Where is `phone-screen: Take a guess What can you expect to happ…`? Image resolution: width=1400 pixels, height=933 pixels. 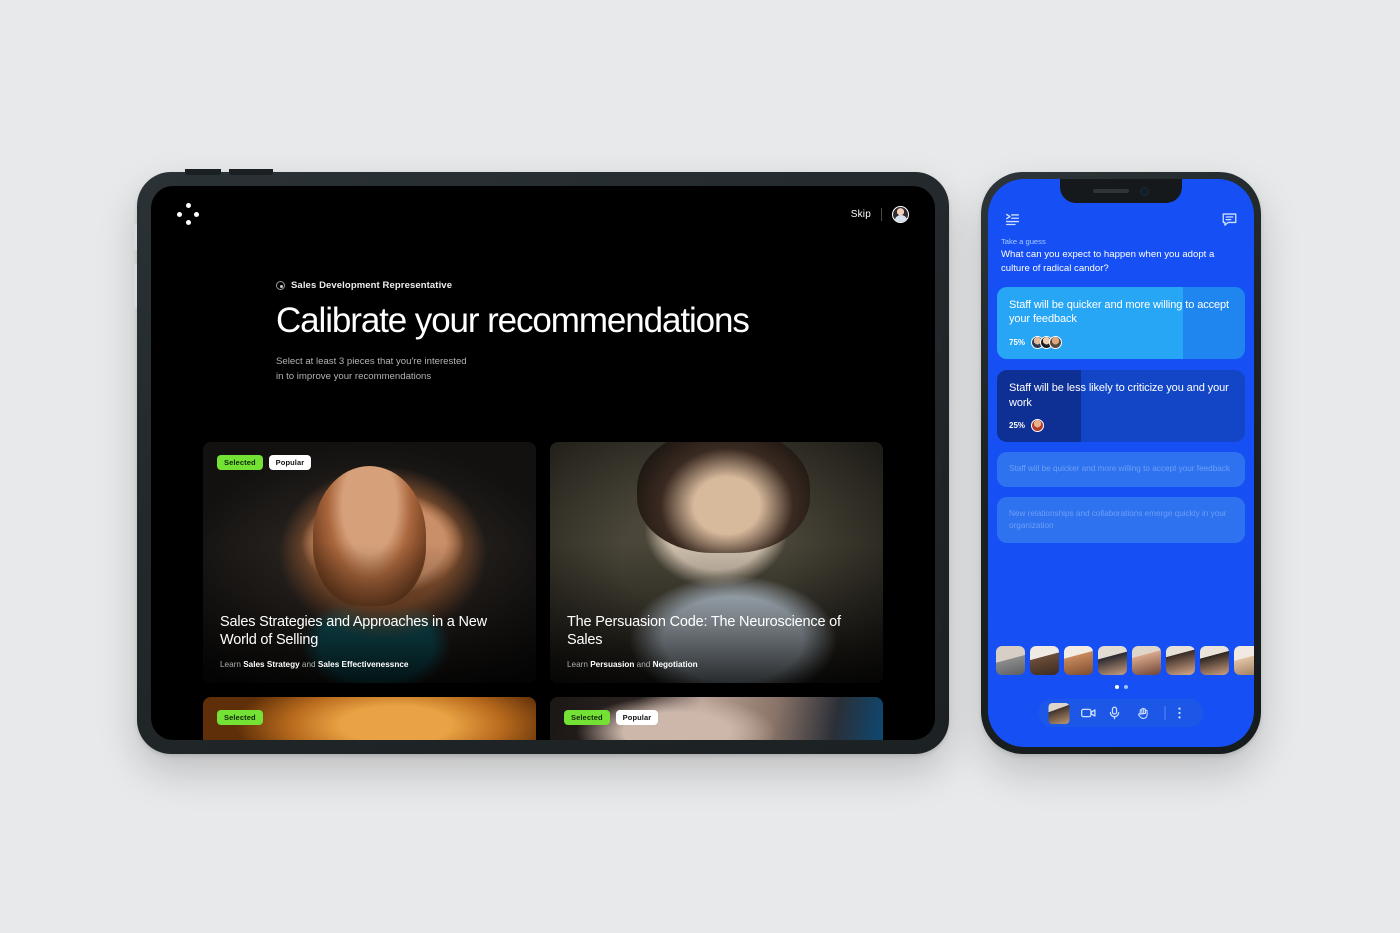 phone-screen: Take a guess What can you expect to happ… is located at coordinates (1121, 463).